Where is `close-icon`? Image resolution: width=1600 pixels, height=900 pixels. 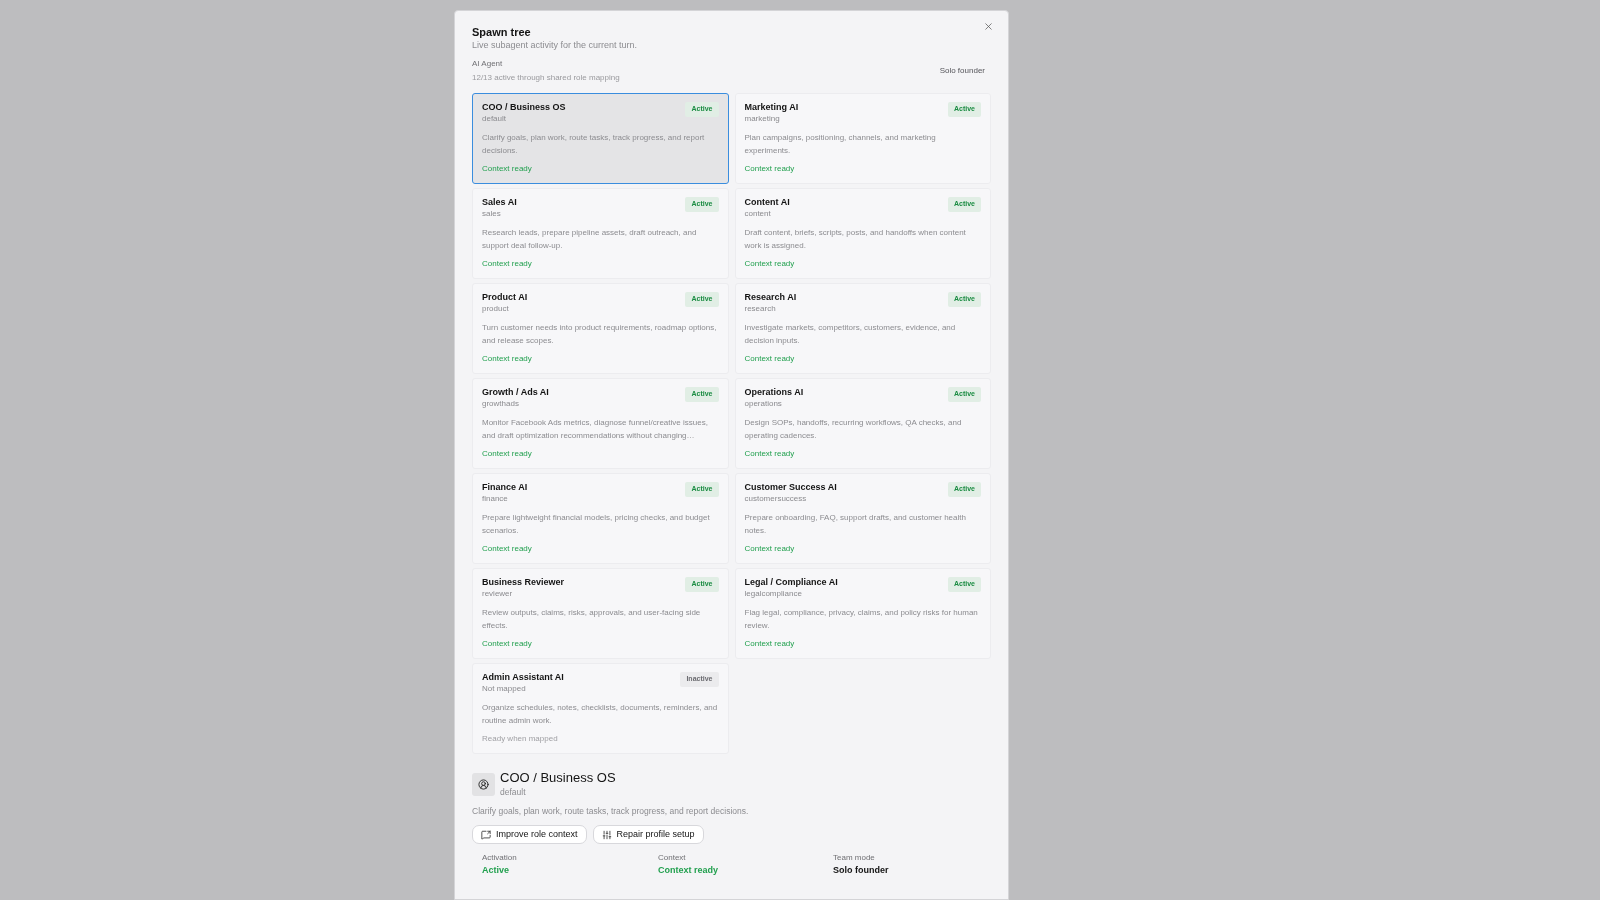
close-icon is located at coordinates (988, 26).